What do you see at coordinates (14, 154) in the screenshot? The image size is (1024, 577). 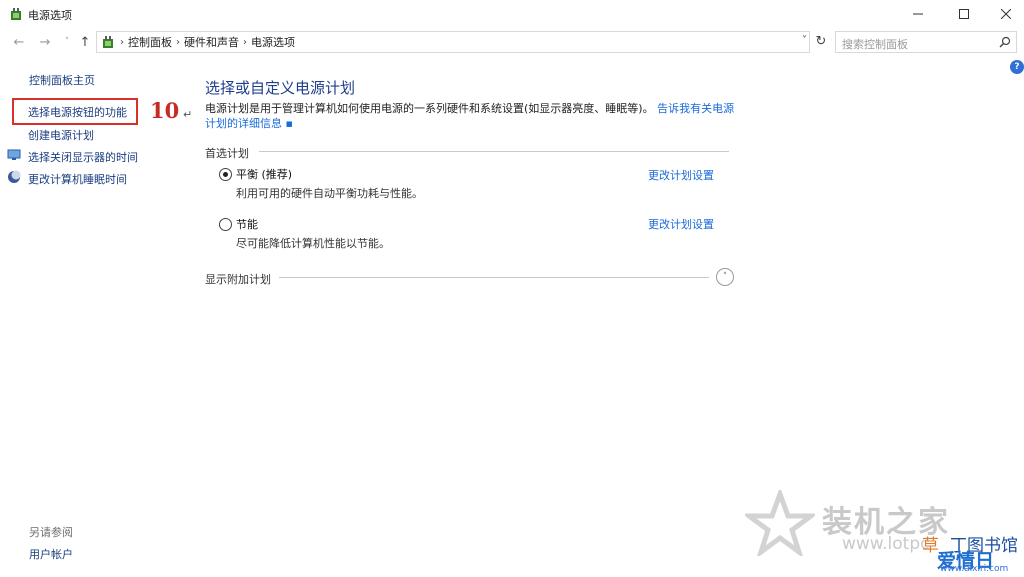 I see `monitor-icon` at bounding box center [14, 154].